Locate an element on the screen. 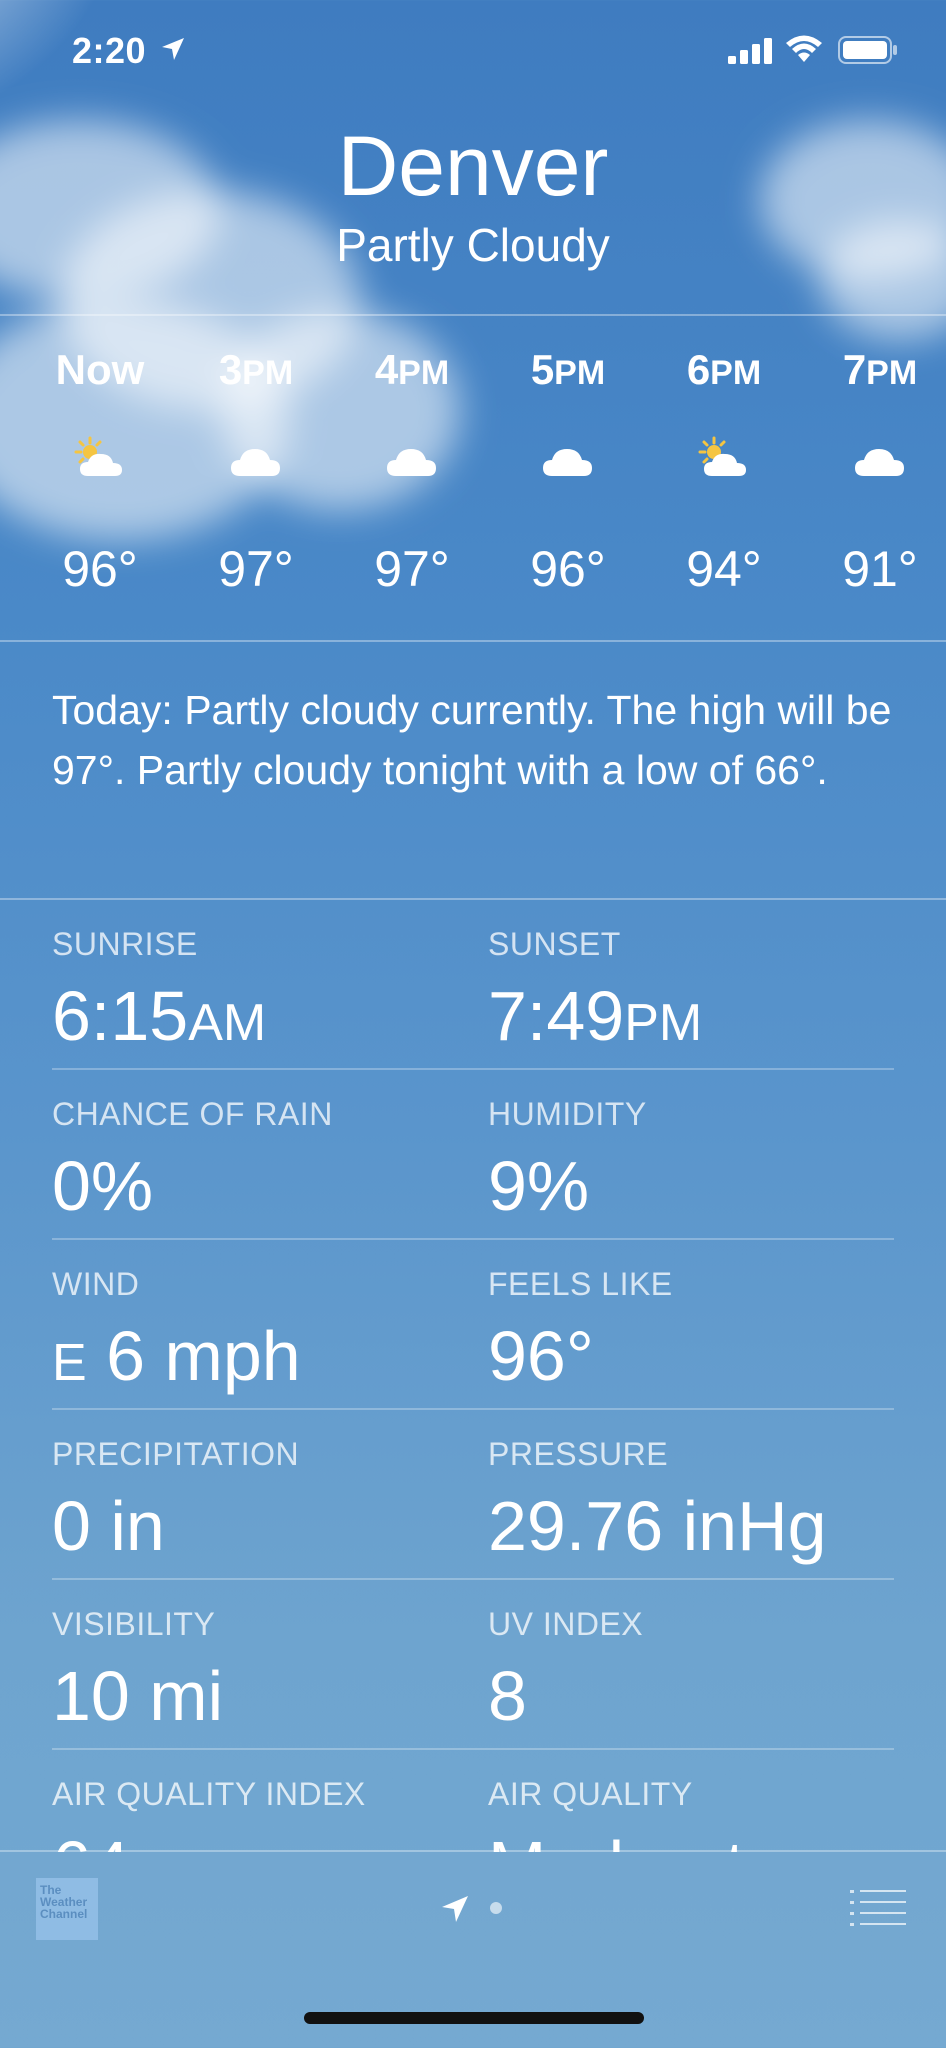 The width and height of the screenshot is (946, 2048). detail-row-wind: WIND E 6 mph FEELS LIKE 96° is located at coordinates (473, 1343).